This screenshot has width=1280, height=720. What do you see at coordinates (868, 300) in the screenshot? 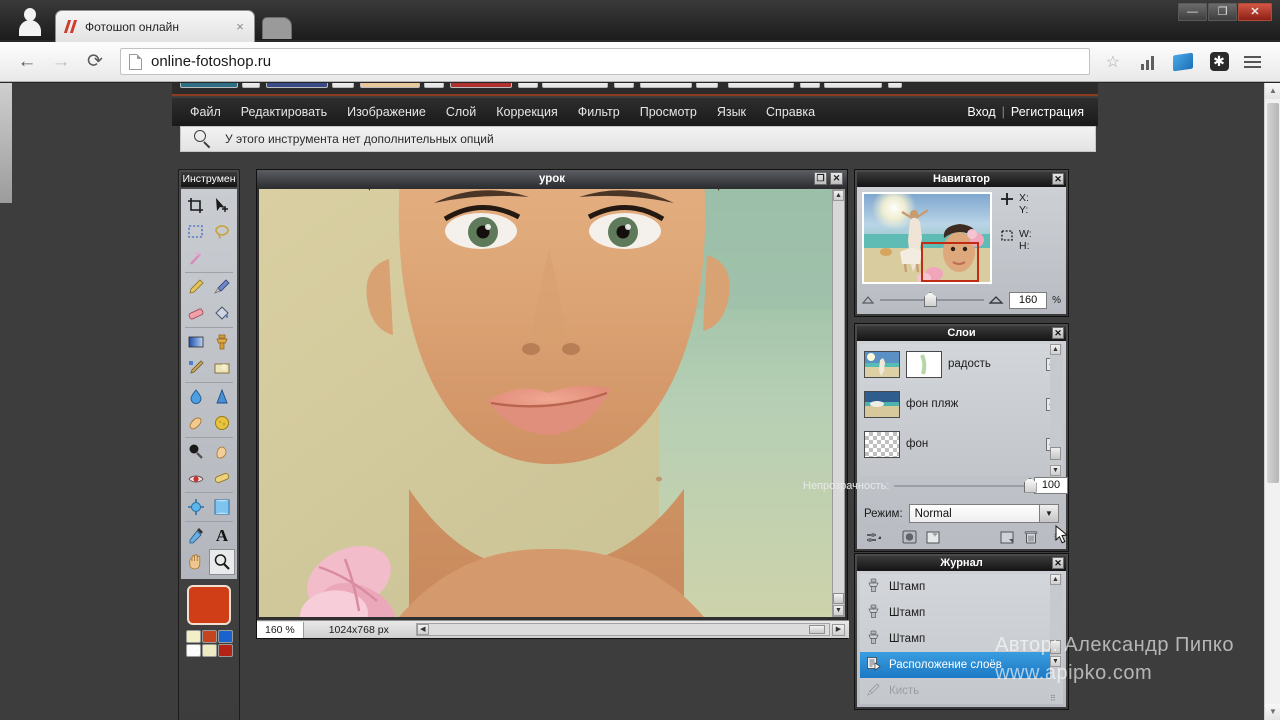
I see `zoom-out-icon` at bounding box center [868, 300].